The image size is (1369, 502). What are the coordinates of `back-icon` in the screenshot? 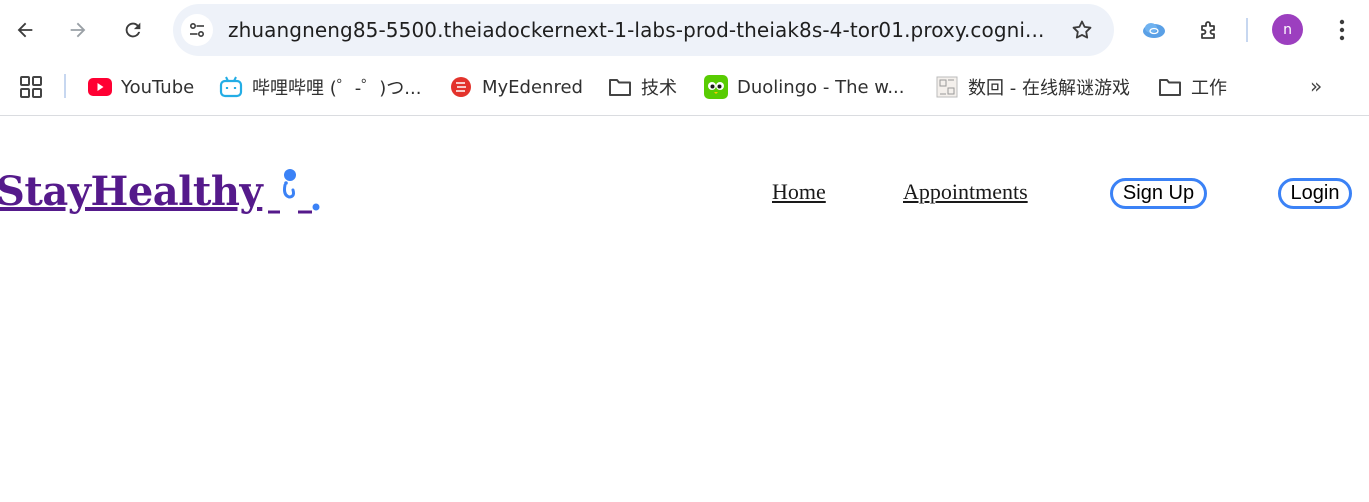 It's located at (25, 30).